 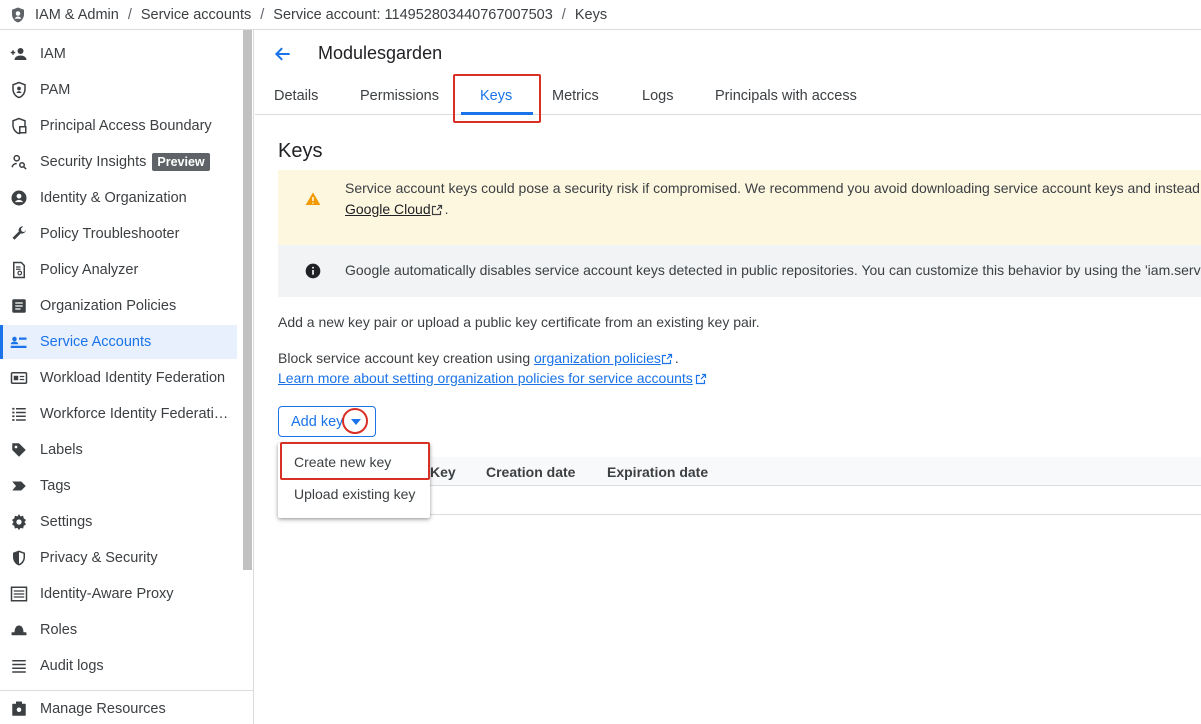 What do you see at coordinates (19, 54) in the screenshot?
I see `person-add-icon` at bounding box center [19, 54].